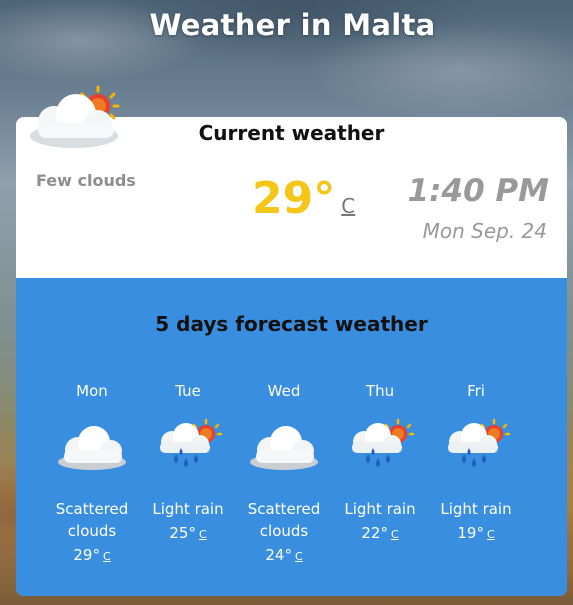 The height and width of the screenshot is (605, 573). What do you see at coordinates (278, 555) in the screenshot?
I see `day-temperature-value: 24°` at bounding box center [278, 555].